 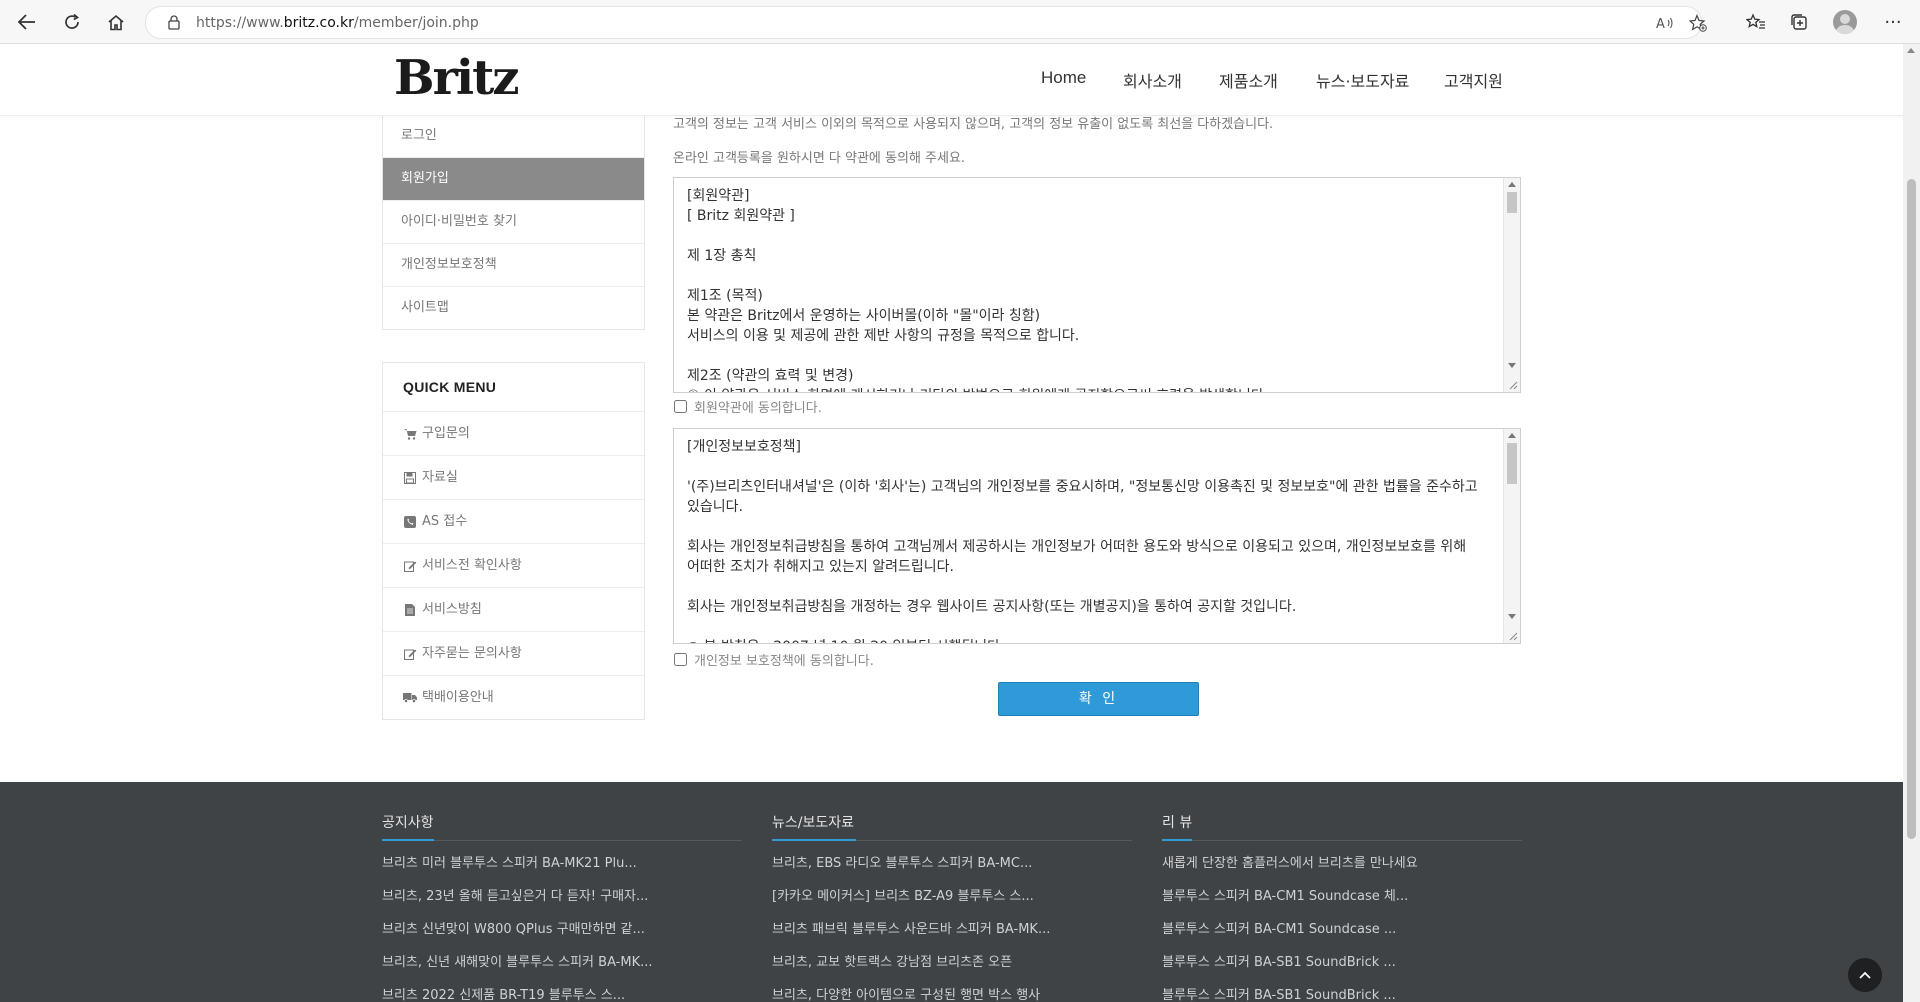 I want to click on sidebar-item-find-account: 아이디·비밀번호 찾기, so click(x=513, y=221).